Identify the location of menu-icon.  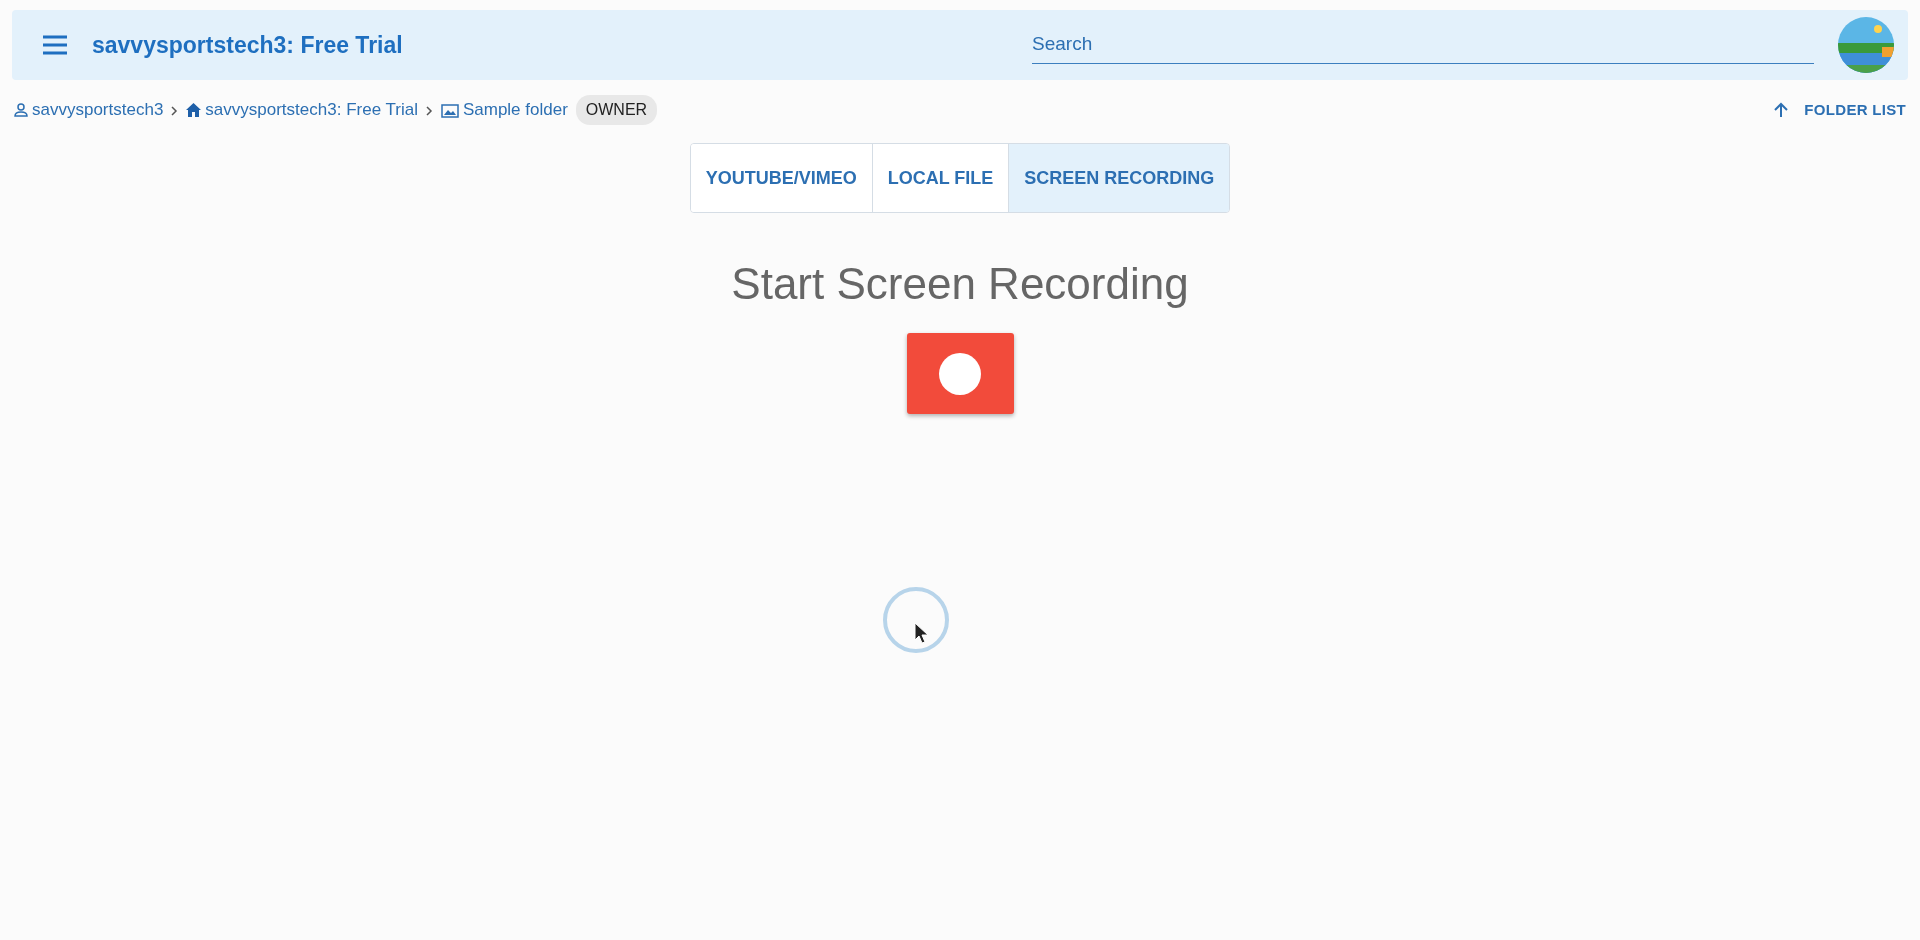
(55, 45).